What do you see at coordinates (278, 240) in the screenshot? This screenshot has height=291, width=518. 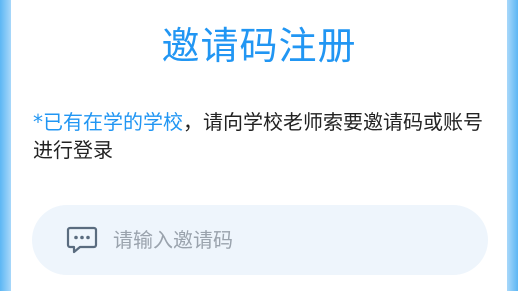 I see `invite-code-input` at bounding box center [278, 240].